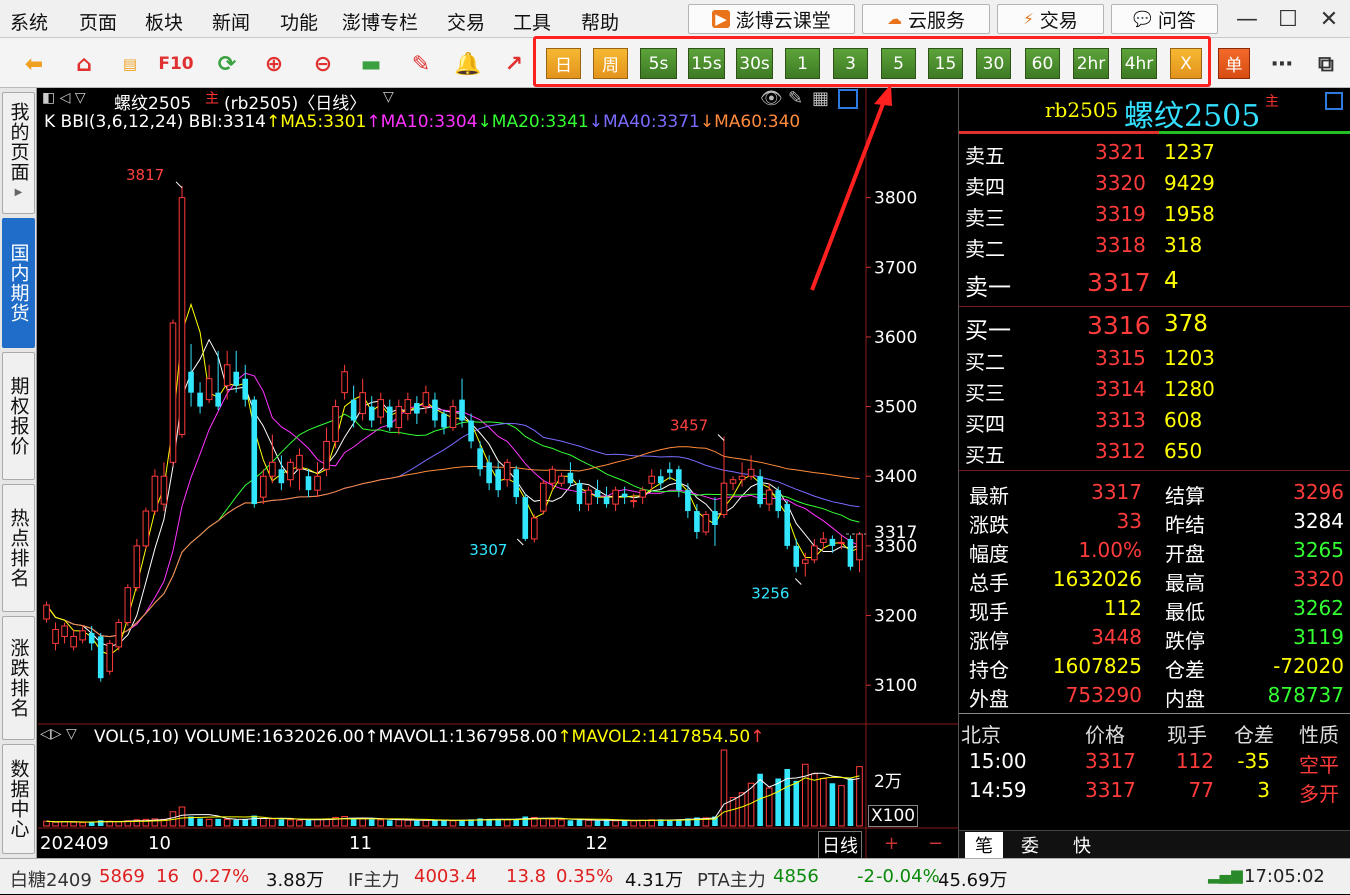 The width and height of the screenshot is (1350, 895). What do you see at coordinates (1120, 152) in the screenshot?
I see `ask-price: 3321` at bounding box center [1120, 152].